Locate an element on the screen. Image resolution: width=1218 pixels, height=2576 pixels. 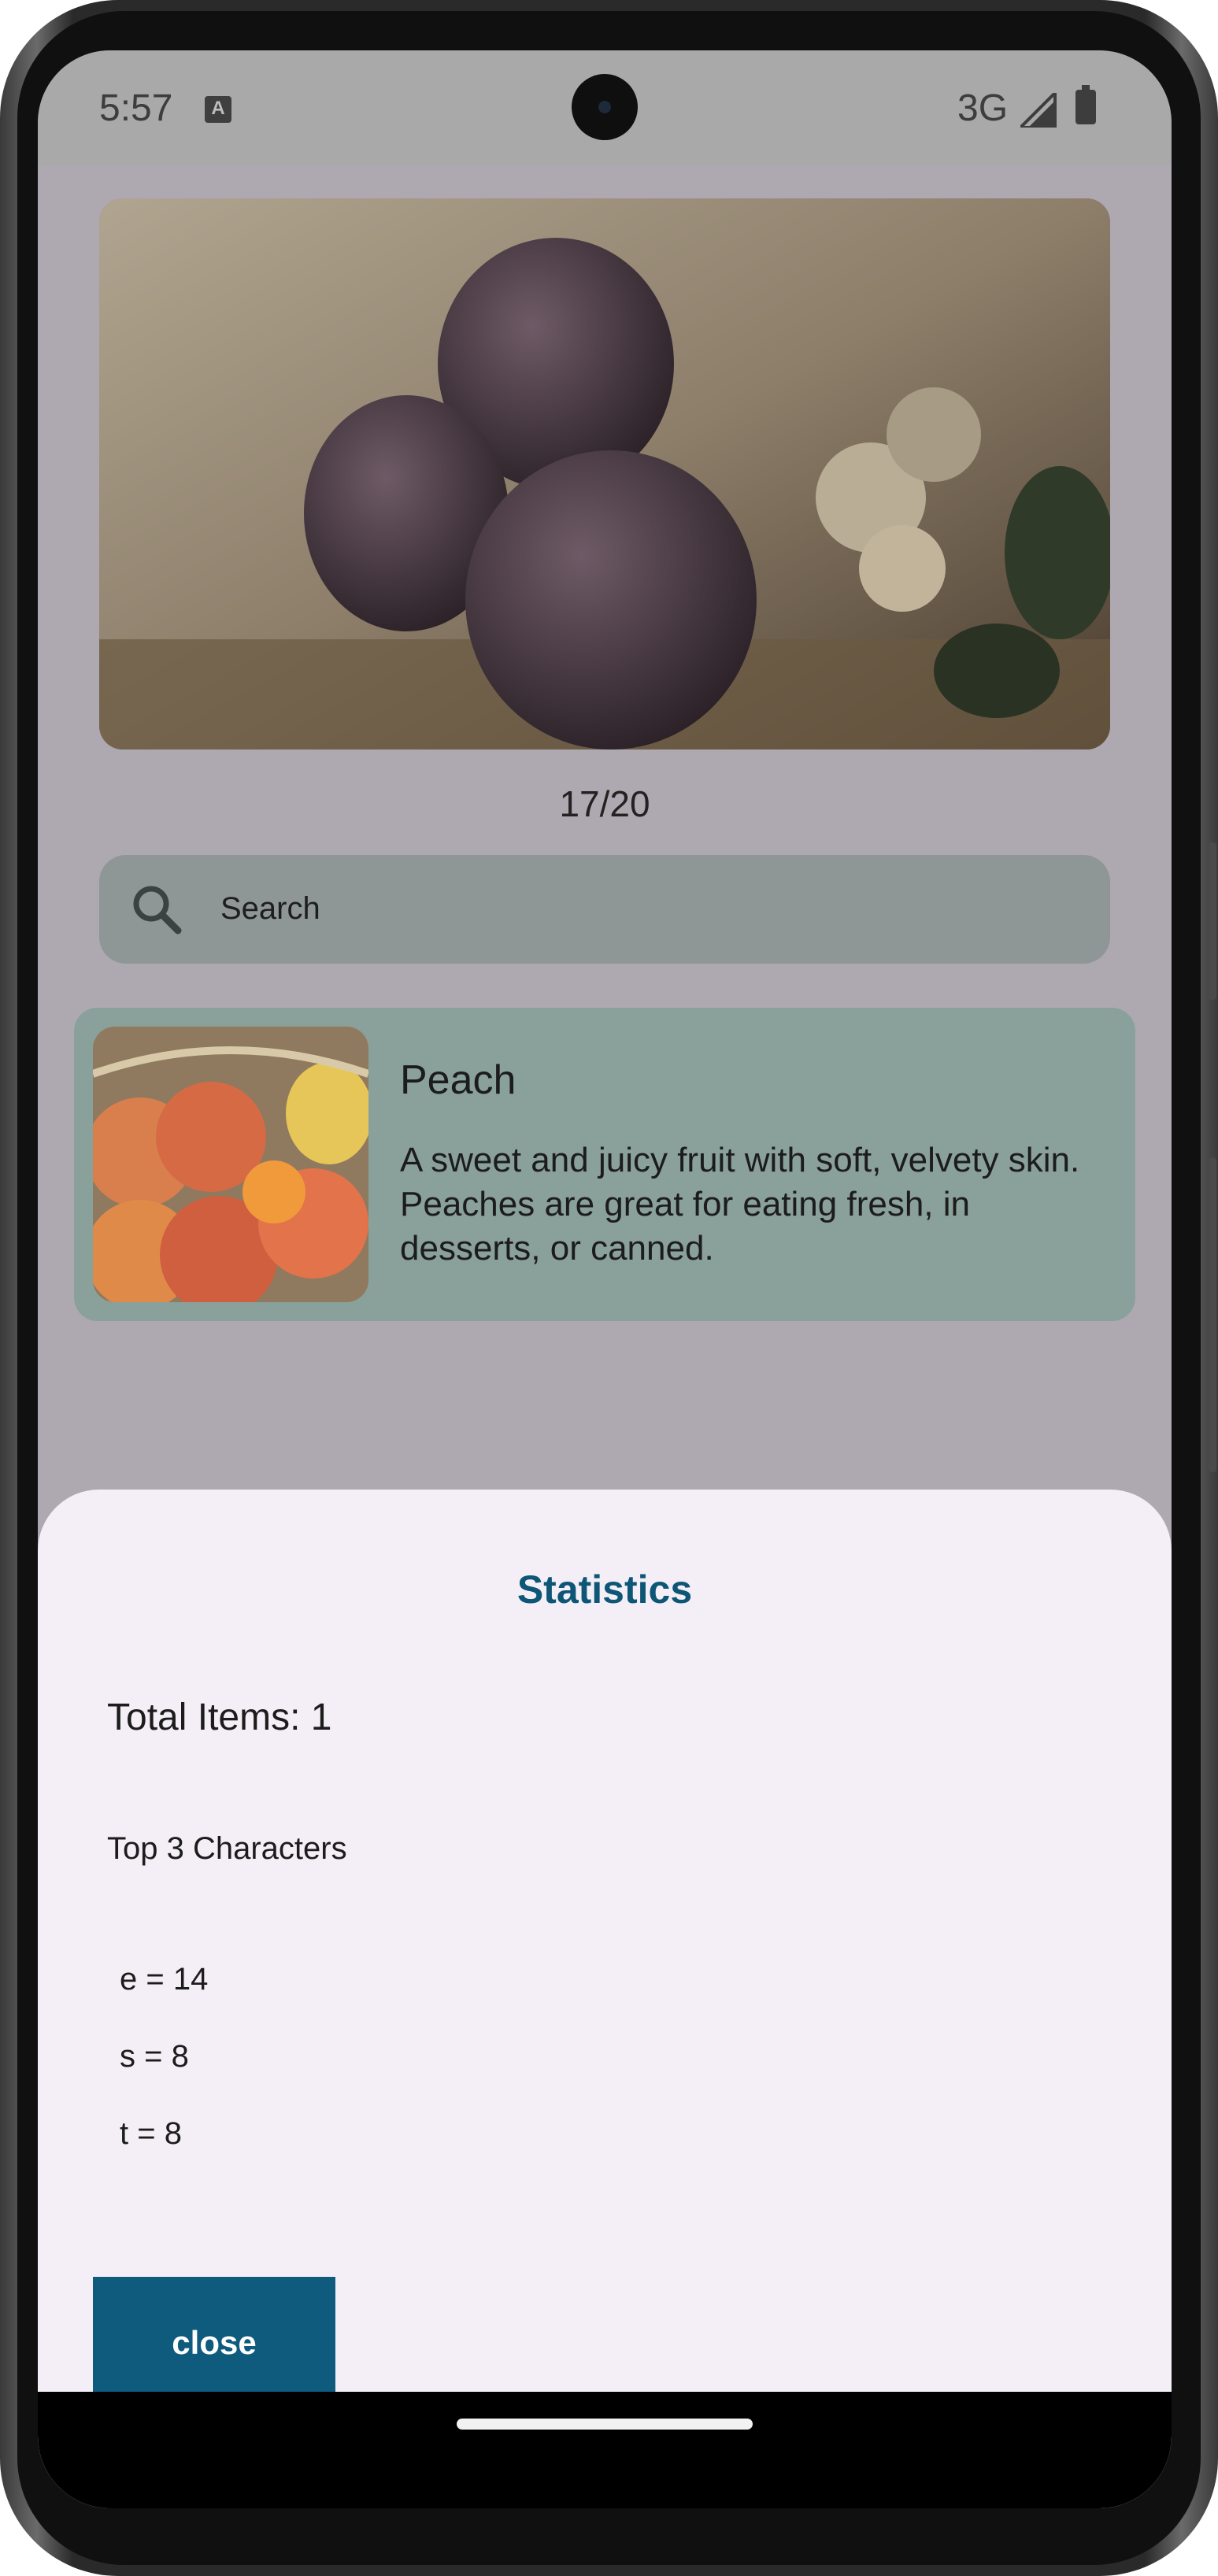
top-characters-label: Top 3 Characters is located at coordinates (227, 1848).